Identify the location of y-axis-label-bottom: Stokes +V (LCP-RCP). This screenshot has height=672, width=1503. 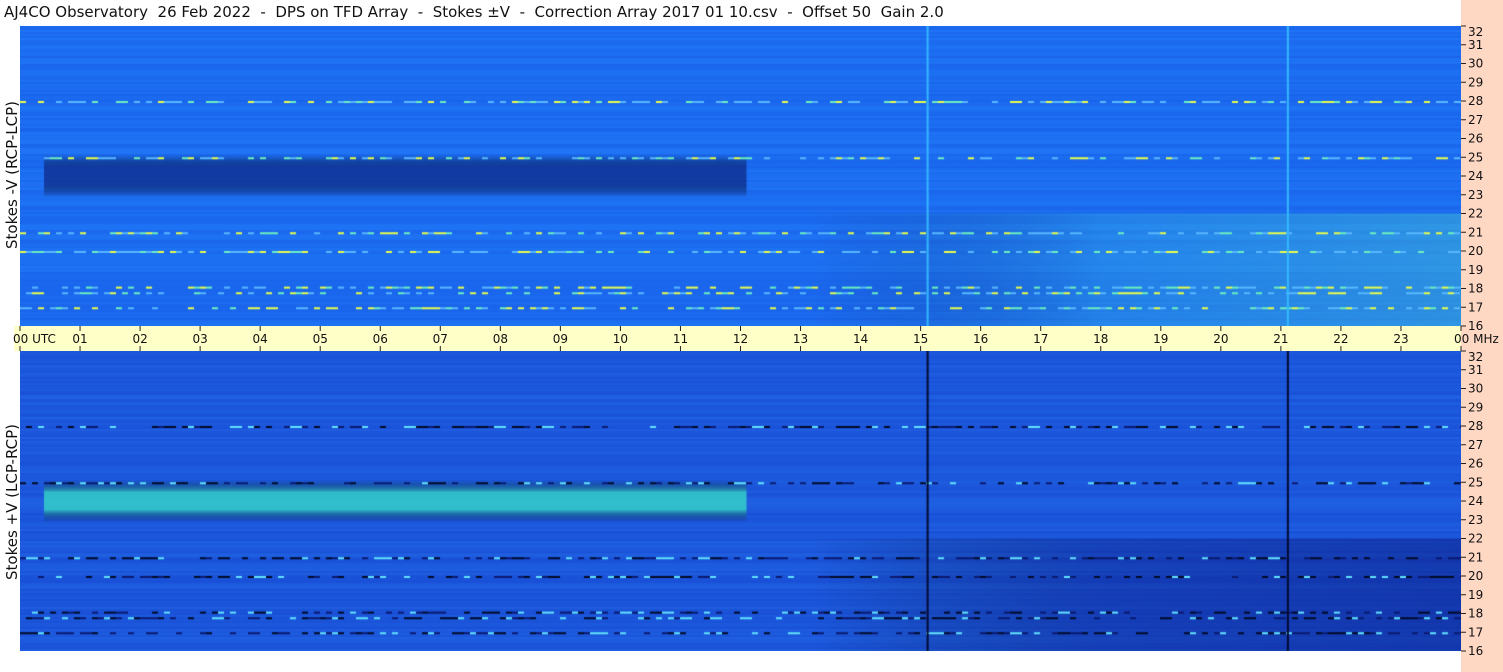
(12, 502).